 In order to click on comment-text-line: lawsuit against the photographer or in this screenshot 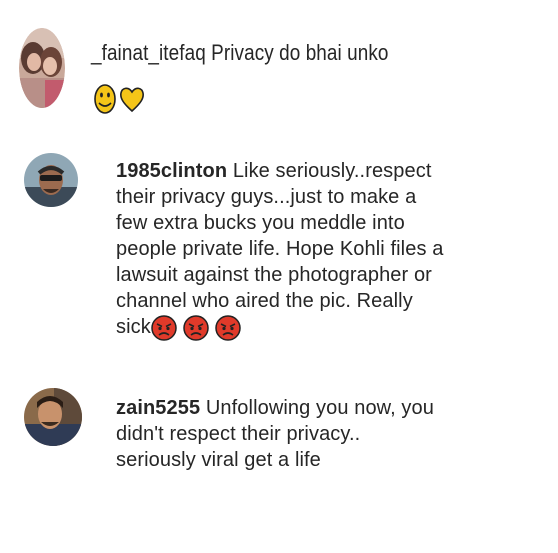, I will do `click(274, 275)`.